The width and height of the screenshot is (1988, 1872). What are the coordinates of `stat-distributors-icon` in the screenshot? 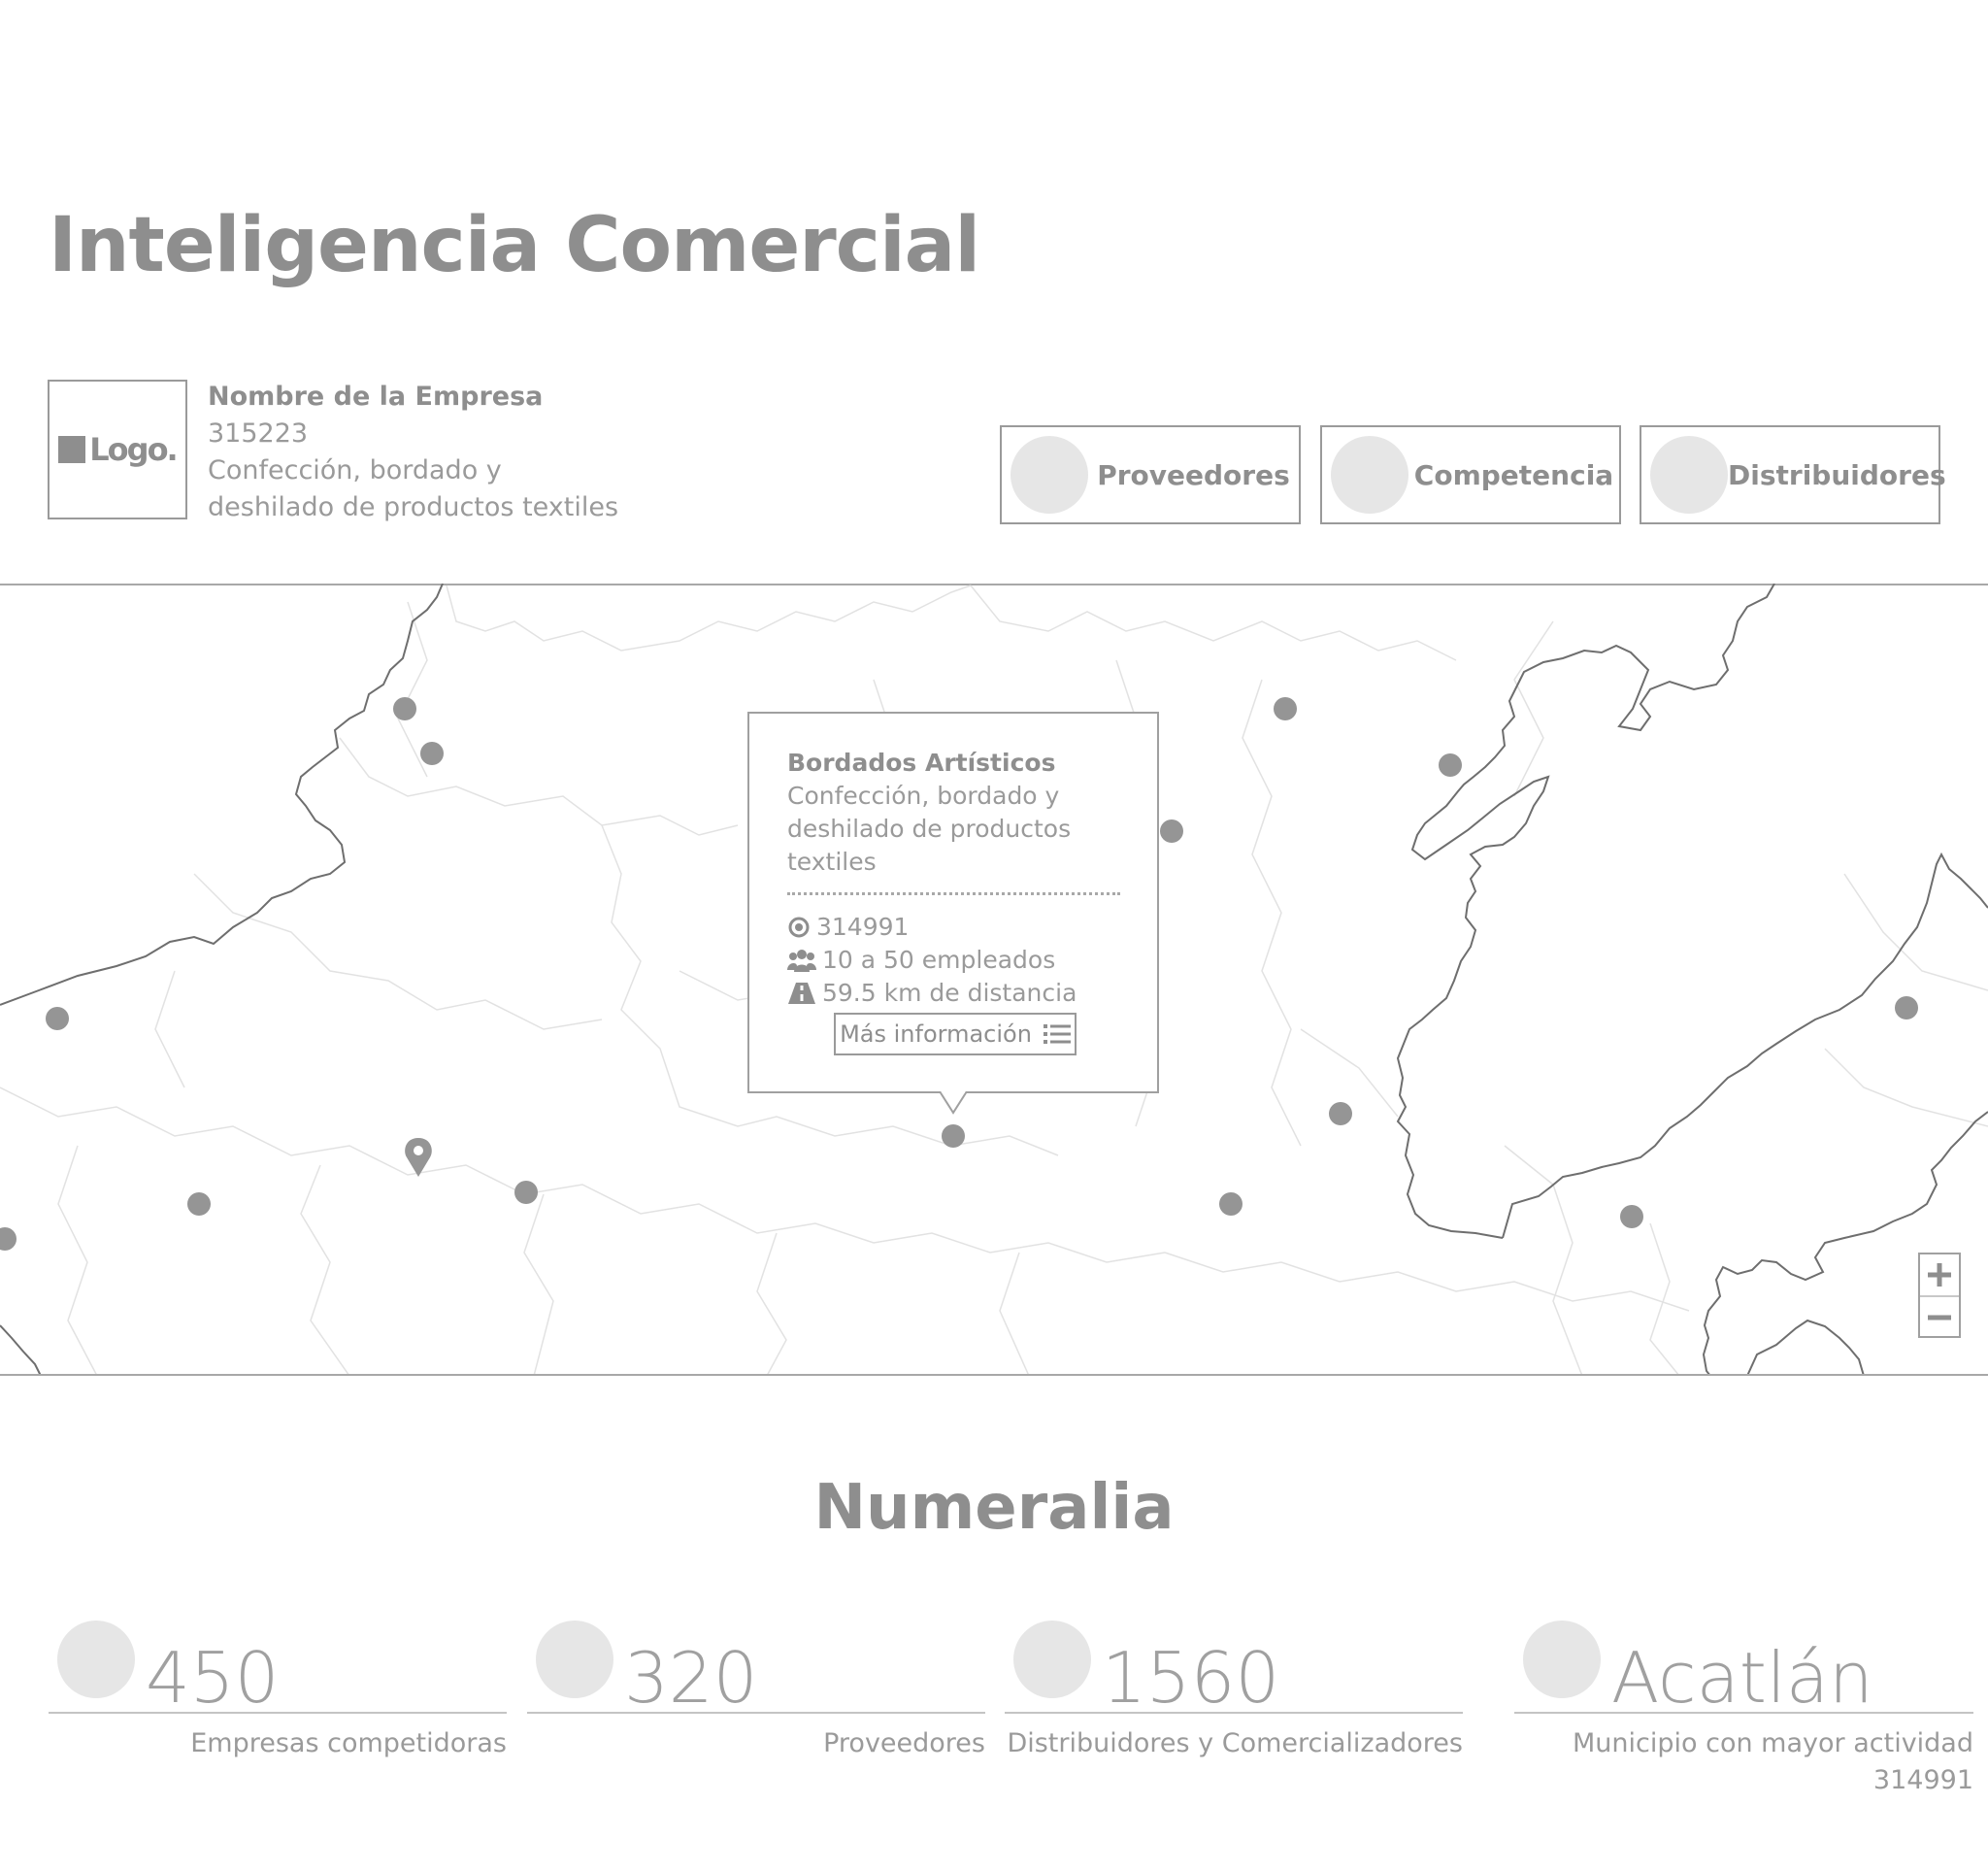 It's located at (1052, 1659).